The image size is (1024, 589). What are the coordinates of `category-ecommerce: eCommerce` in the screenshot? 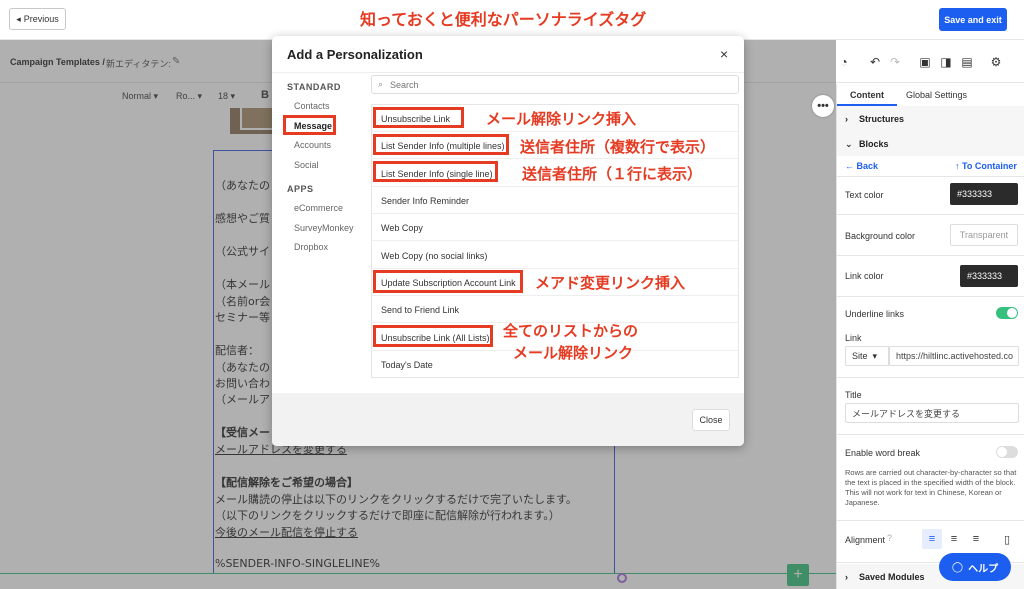 It's located at (318, 208).